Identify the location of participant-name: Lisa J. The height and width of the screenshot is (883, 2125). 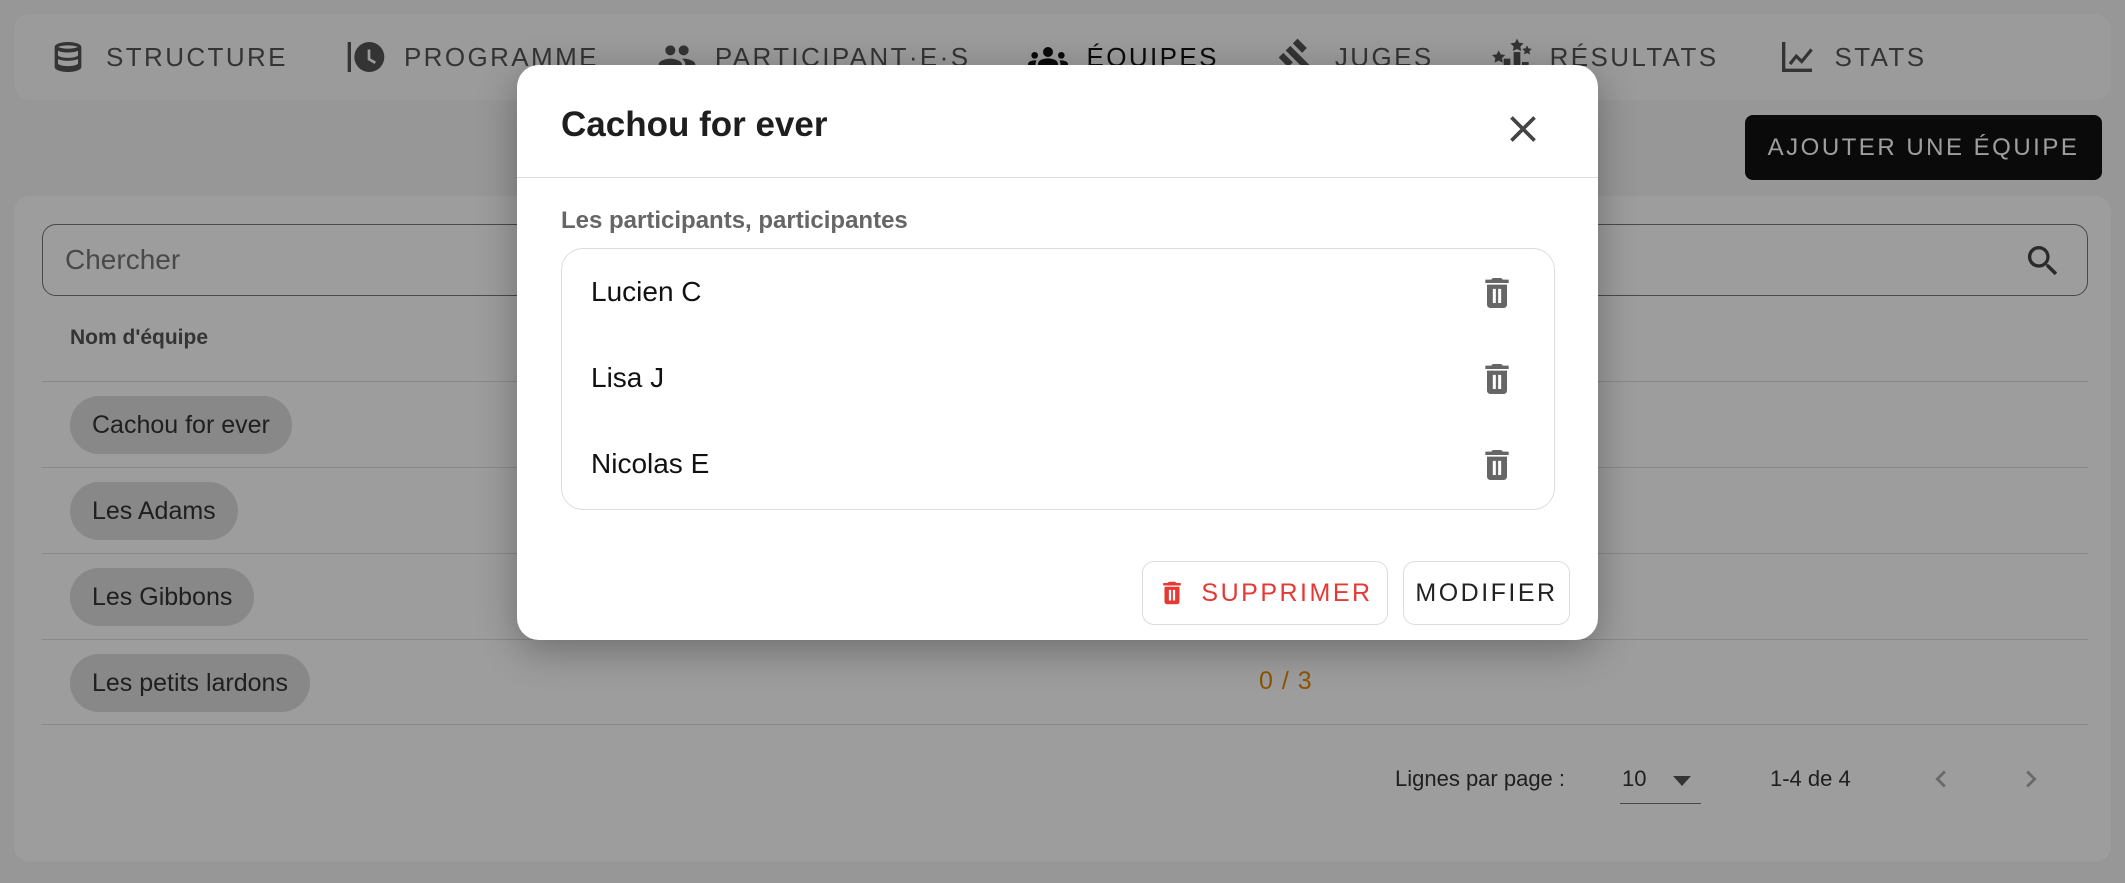
(628, 377).